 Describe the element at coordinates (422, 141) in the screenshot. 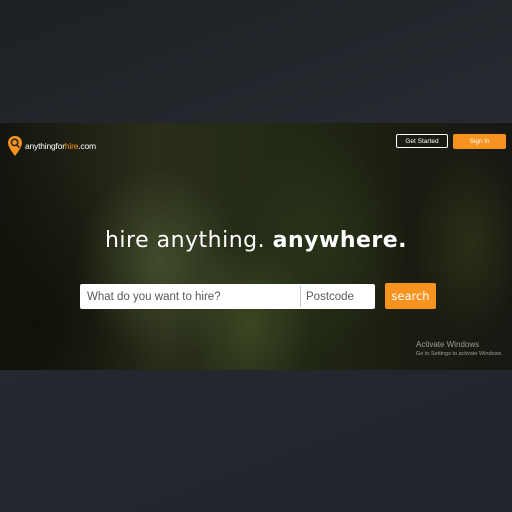

I see `get-started-button: Get Started` at that location.